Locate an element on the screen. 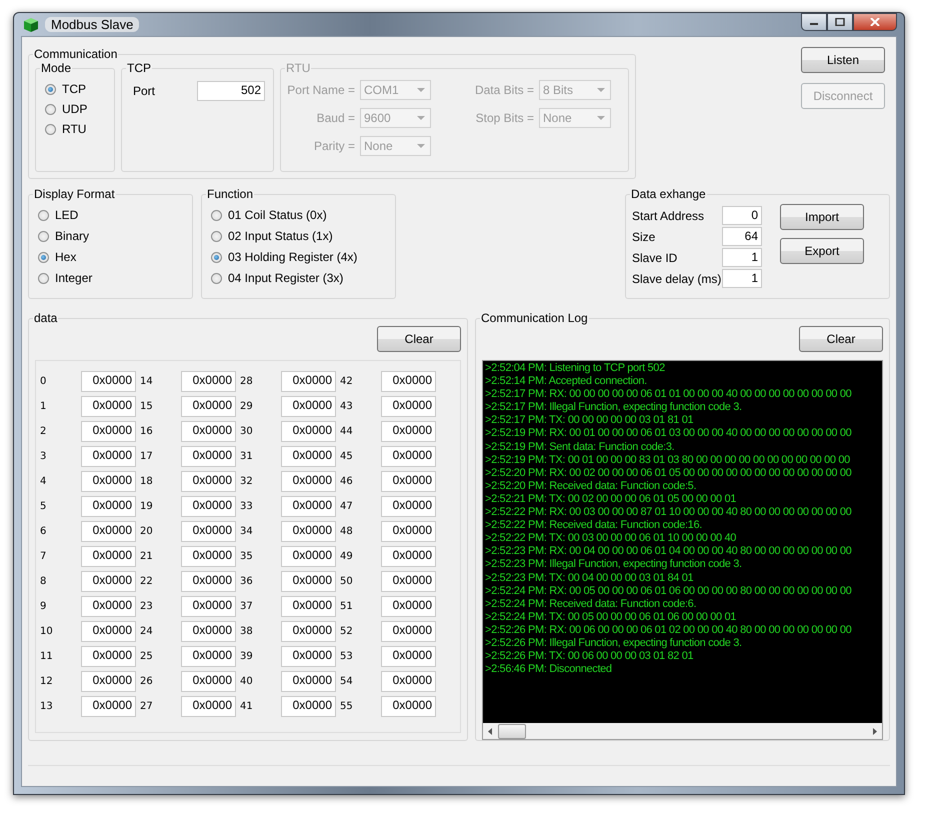 The image size is (926, 814). field-label: Baud = is located at coordinates (335, 118).